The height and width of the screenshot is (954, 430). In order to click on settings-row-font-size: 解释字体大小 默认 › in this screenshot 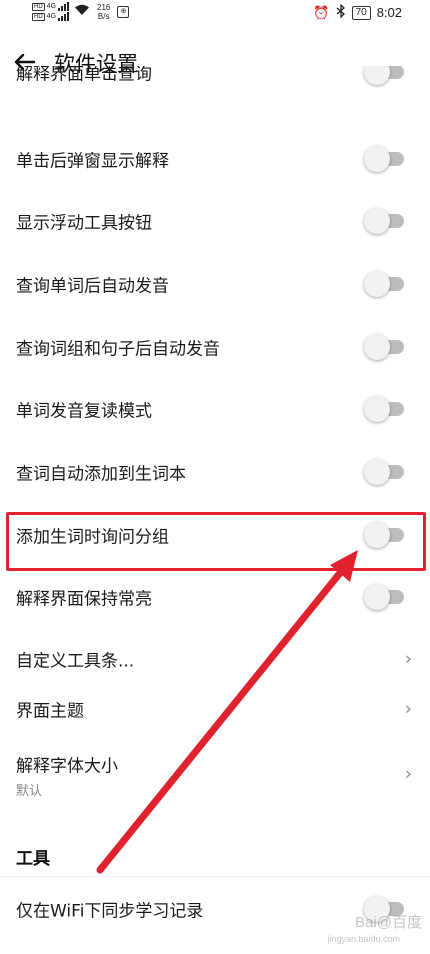, I will do `click(215, 774)`.